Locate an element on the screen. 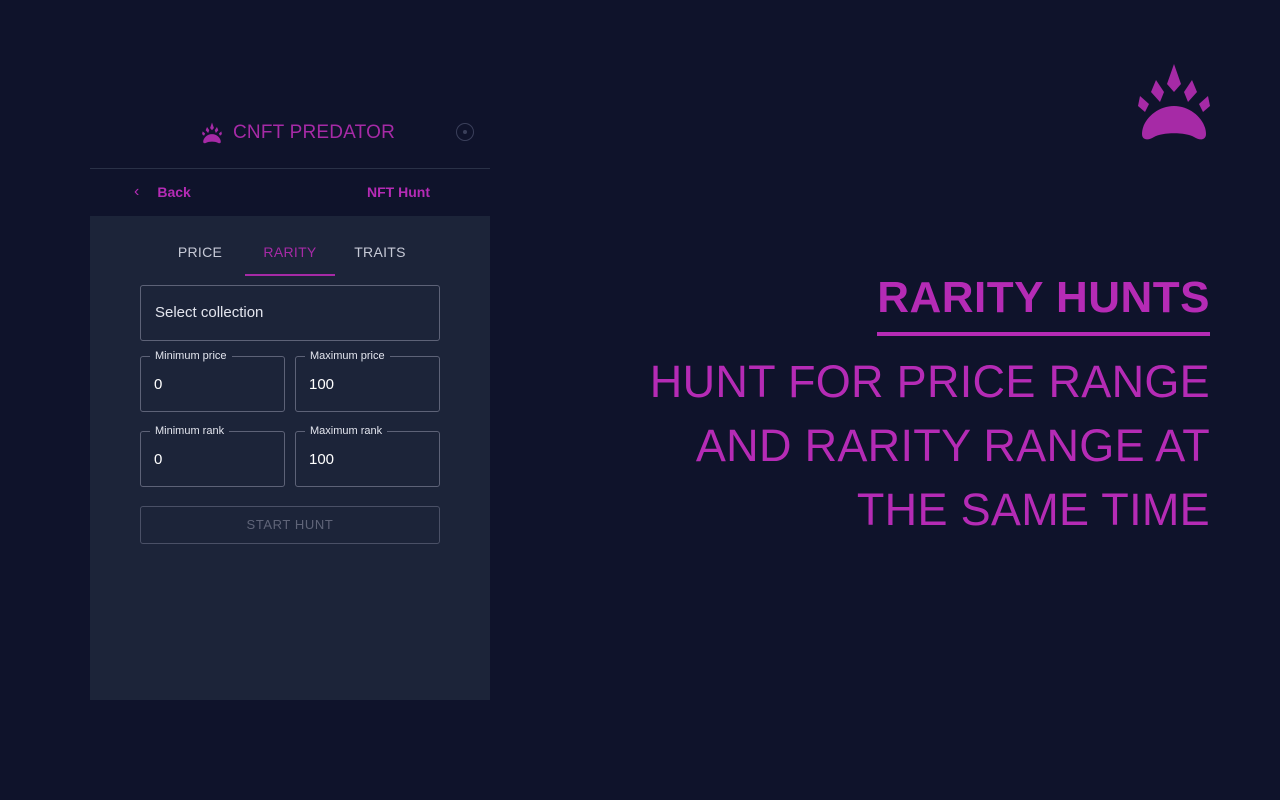 The image size is (1280, 800). tab-price: PRICE is located at coordinates (200, 257).